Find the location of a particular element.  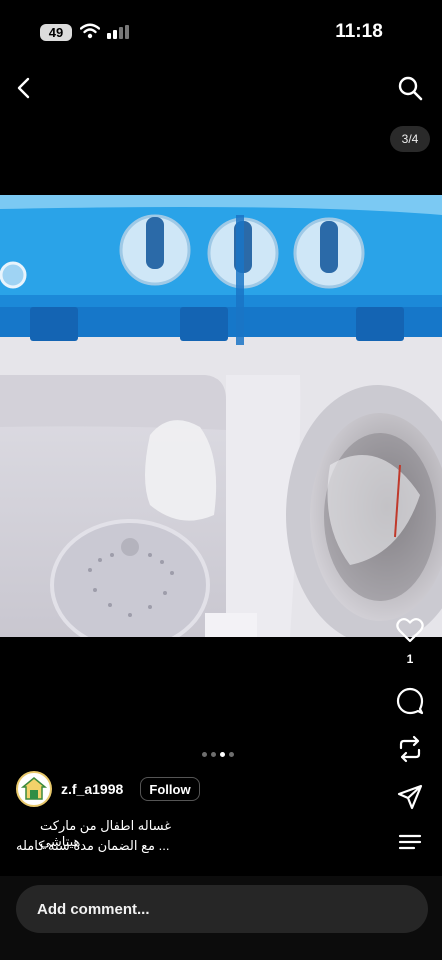

comment-icon is located at coordinates (410, 701).